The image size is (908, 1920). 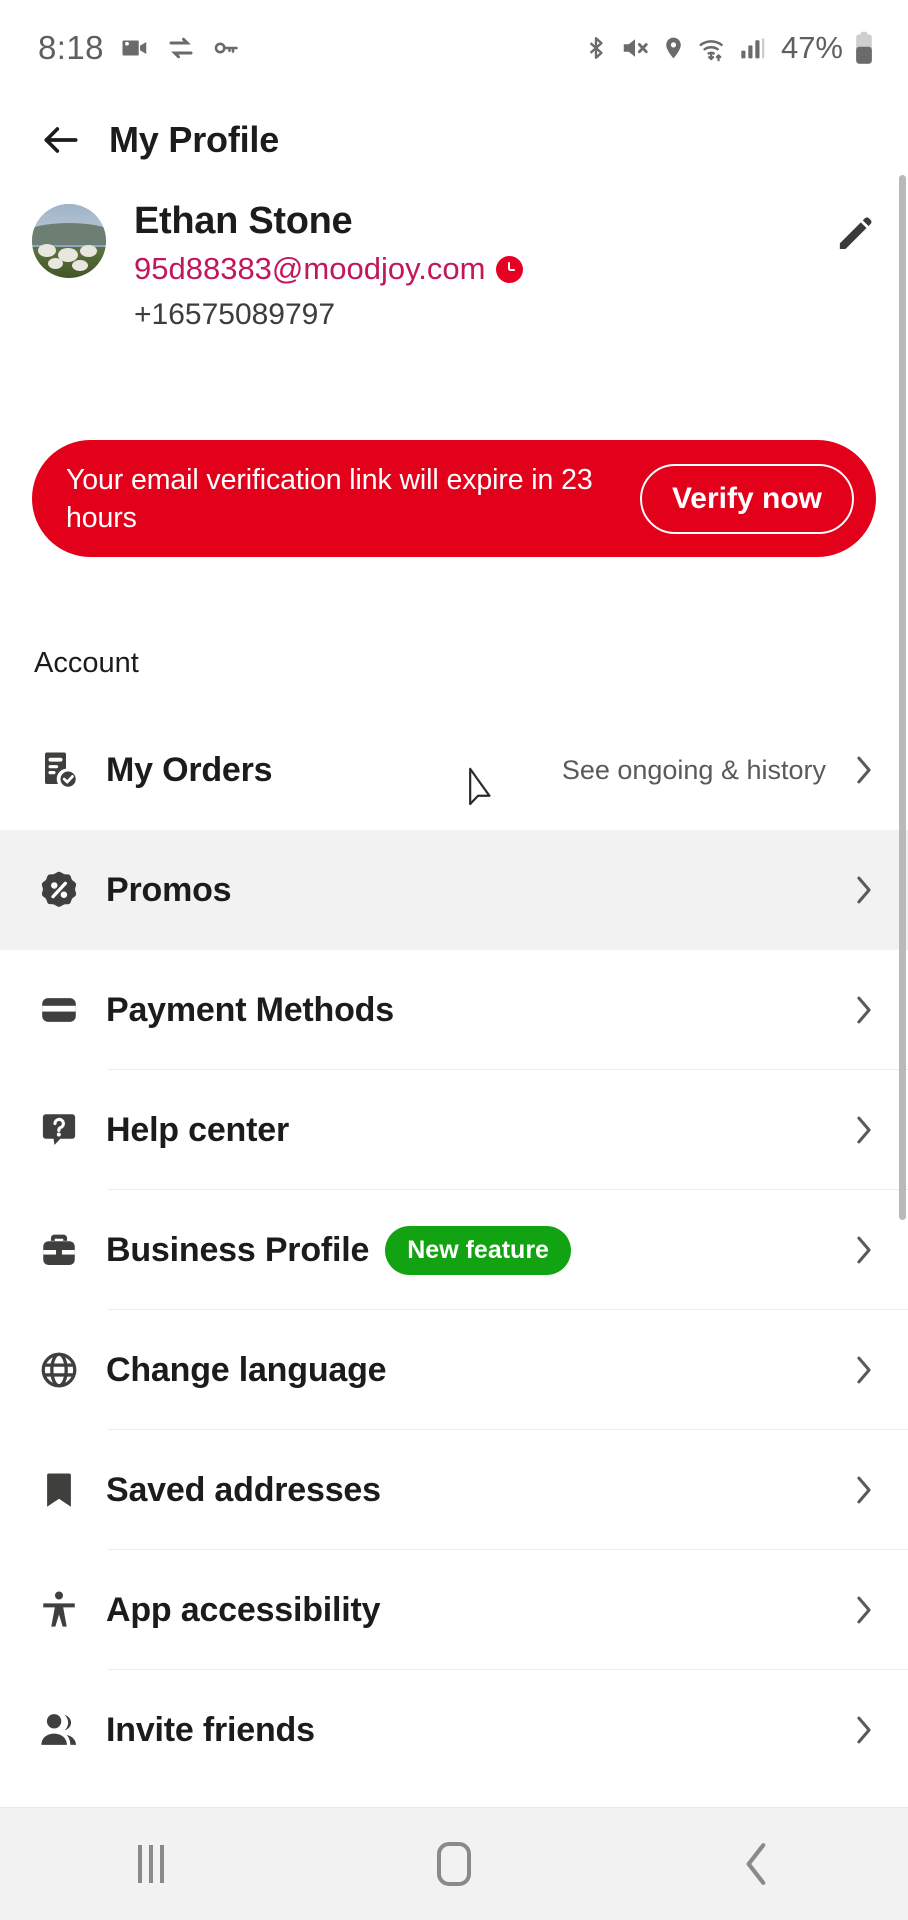 I want to click on globe-icon, so click(x=59, y=1370).